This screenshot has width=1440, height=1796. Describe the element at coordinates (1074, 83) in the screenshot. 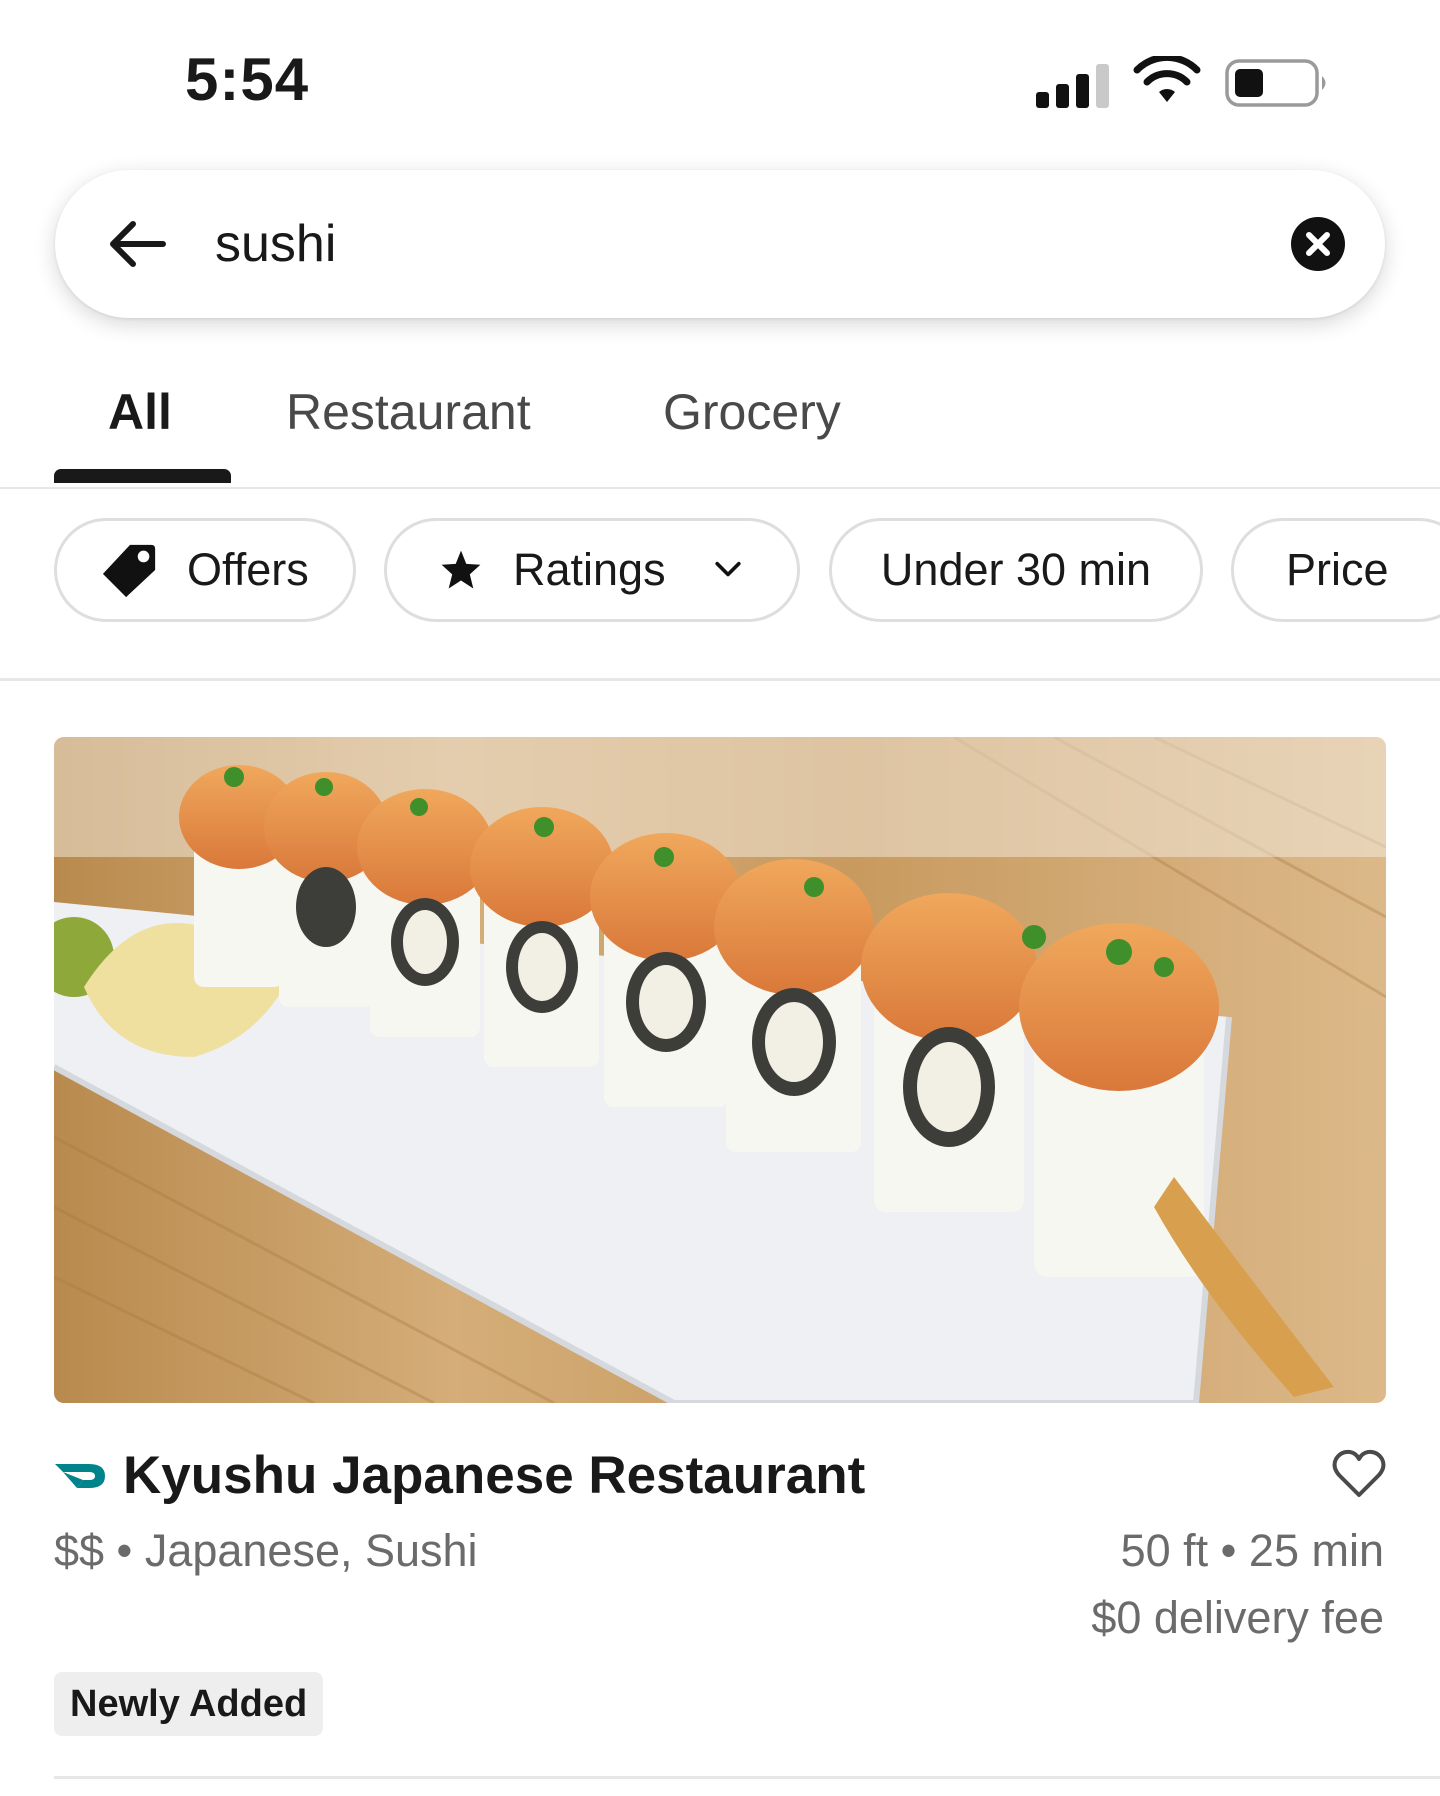

I see `cellular-signal-icon` at that location.